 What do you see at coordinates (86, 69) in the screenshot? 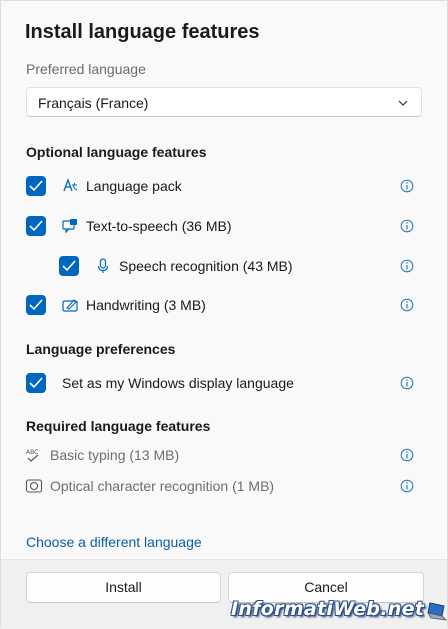
I see `preferred-language-label: Preferred language` at bounding box center [86, 69].